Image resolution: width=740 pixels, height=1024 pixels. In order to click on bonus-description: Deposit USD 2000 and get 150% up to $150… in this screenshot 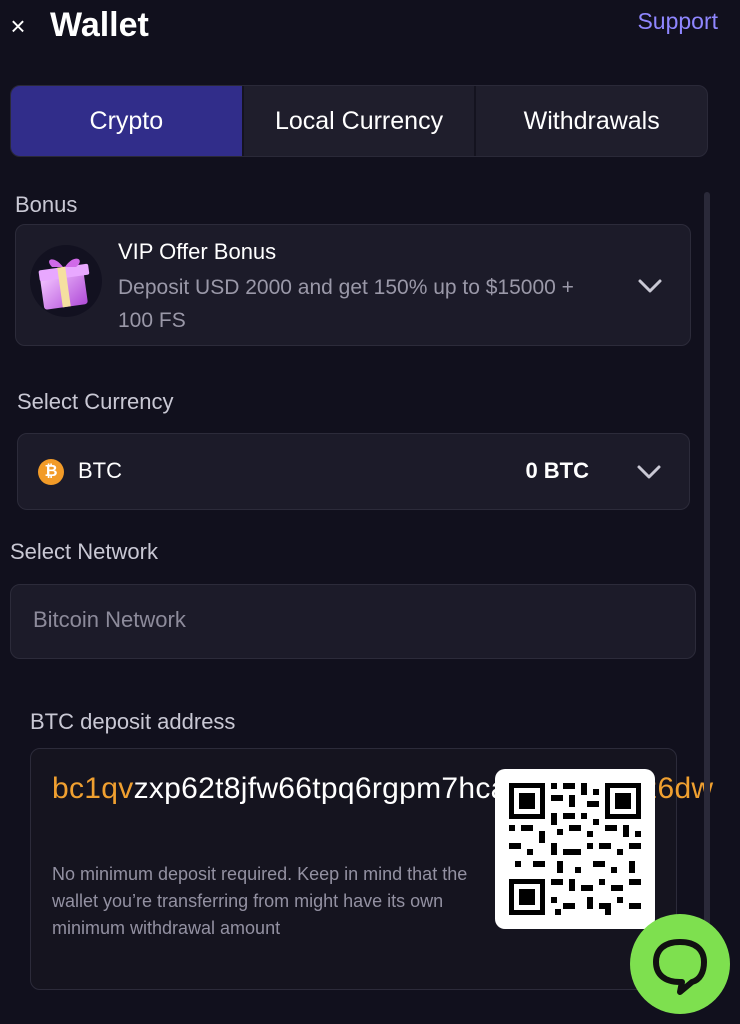, I will do `click(346, 304)`.